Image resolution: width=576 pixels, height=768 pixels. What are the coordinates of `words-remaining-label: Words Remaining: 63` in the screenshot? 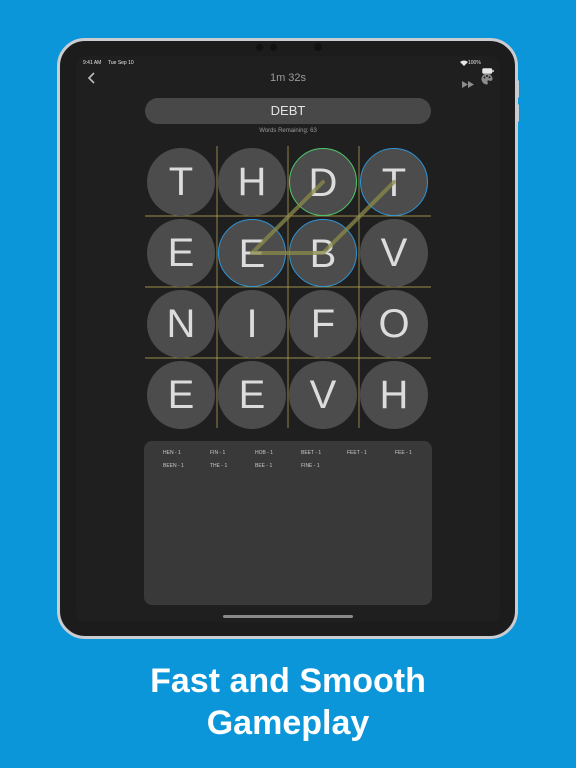 It's located at (288, 131).